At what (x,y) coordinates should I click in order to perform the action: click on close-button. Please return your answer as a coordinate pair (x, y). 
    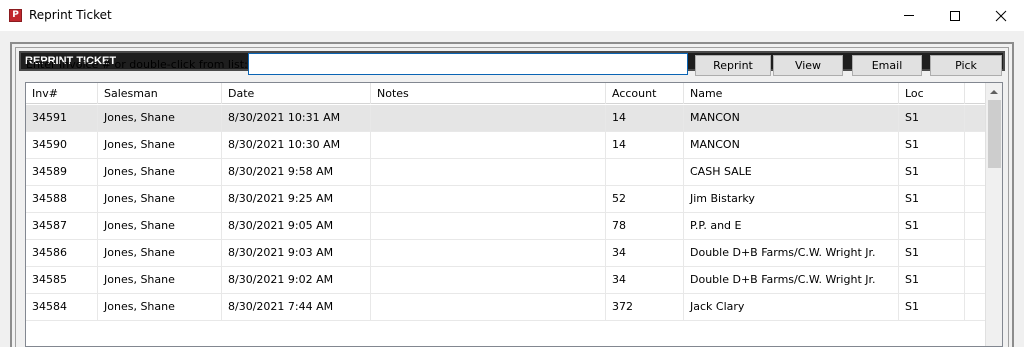
    Looking at the image, I should click on (1001, 15).